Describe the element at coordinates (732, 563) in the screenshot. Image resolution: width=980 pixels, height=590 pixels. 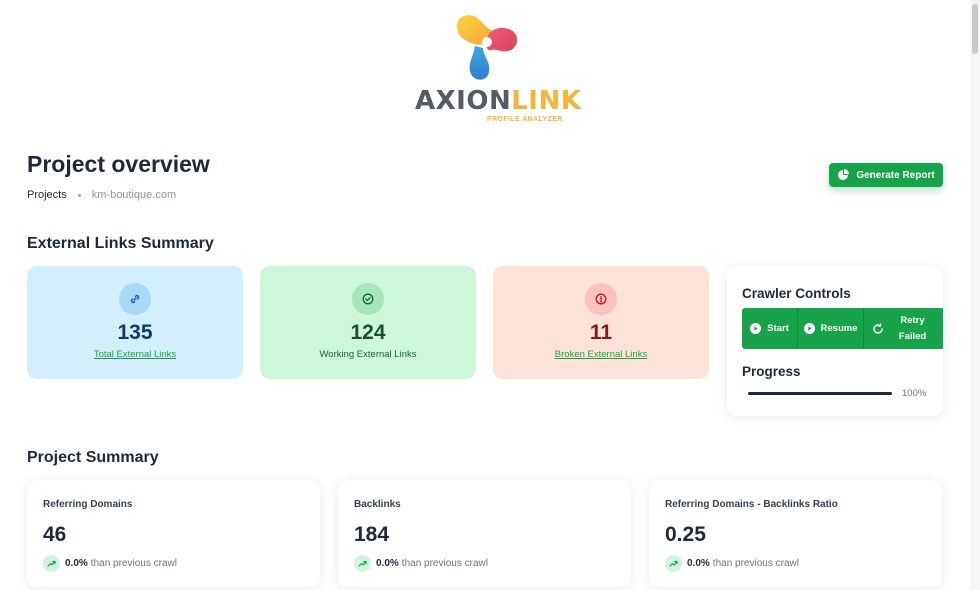
I see `ratio-trend: 0.0% than previous crawl` at that location.